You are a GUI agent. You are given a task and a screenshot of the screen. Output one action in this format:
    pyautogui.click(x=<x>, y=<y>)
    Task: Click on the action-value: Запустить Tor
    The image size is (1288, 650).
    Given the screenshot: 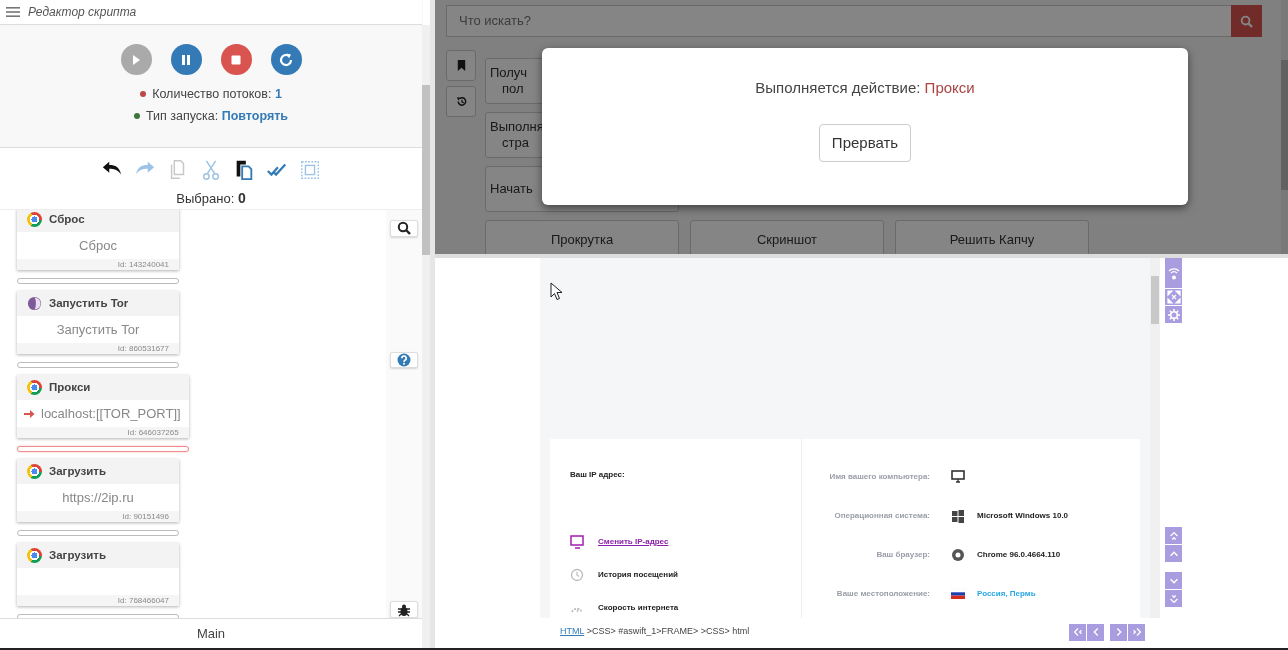 What is the action you would take?
    pyautogui.click(x=98, y=329)
    